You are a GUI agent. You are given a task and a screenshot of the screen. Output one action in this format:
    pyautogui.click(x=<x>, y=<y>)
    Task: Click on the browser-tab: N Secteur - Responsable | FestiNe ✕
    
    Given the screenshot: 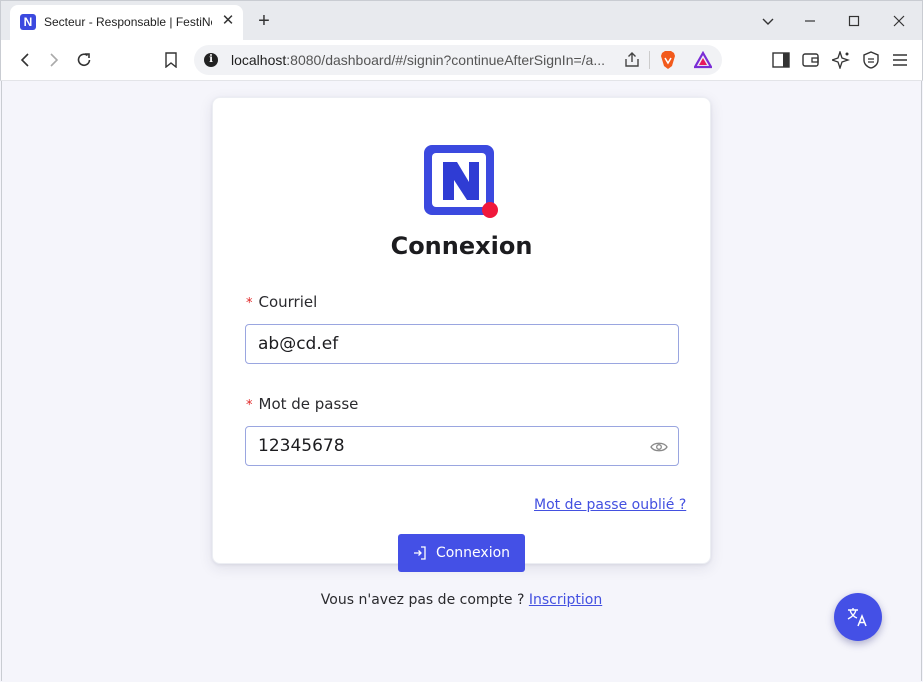 What is the action you would take?
    pyautogui.click(x=126, y=23)
    